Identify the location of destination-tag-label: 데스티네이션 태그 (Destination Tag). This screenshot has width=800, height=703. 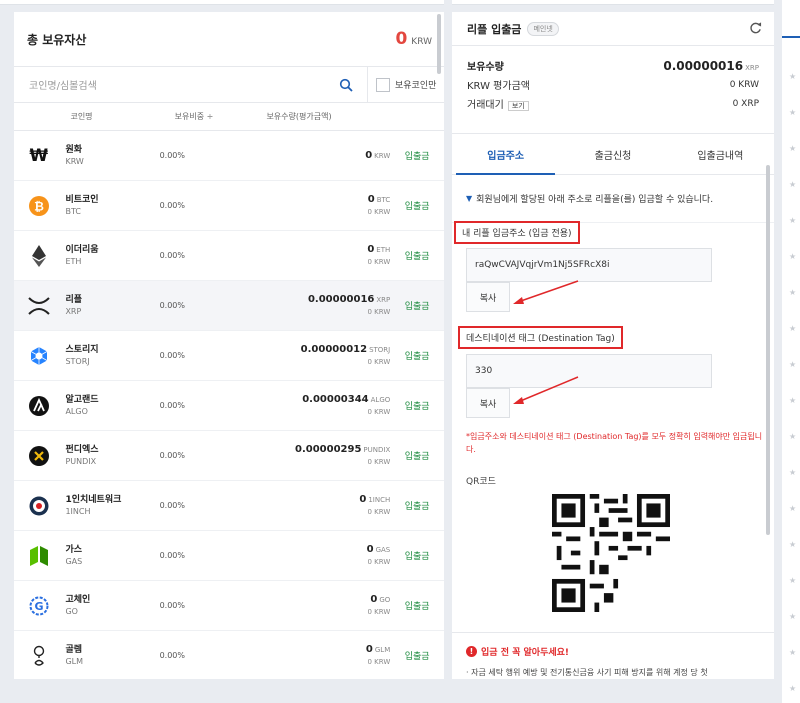
(540, 337).